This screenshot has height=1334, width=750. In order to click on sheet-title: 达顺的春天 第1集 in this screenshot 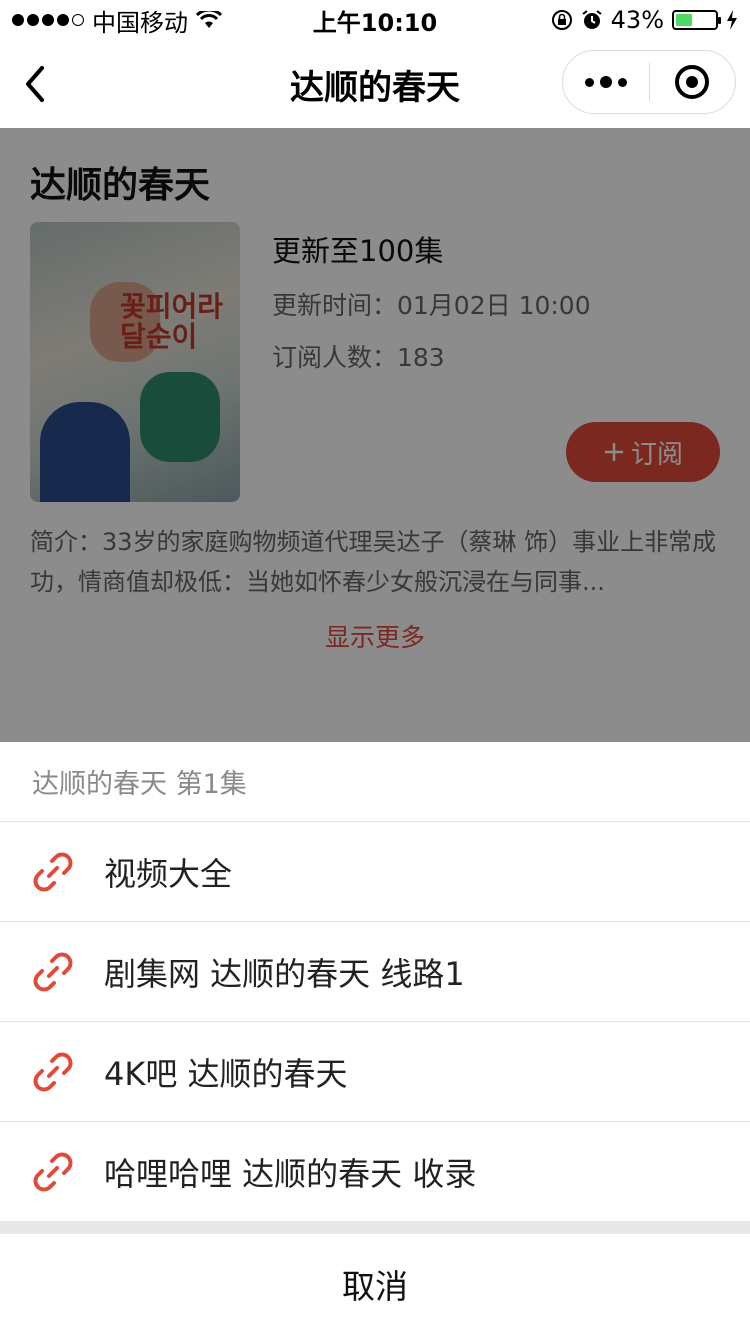, I will do `click(375, 782)`.